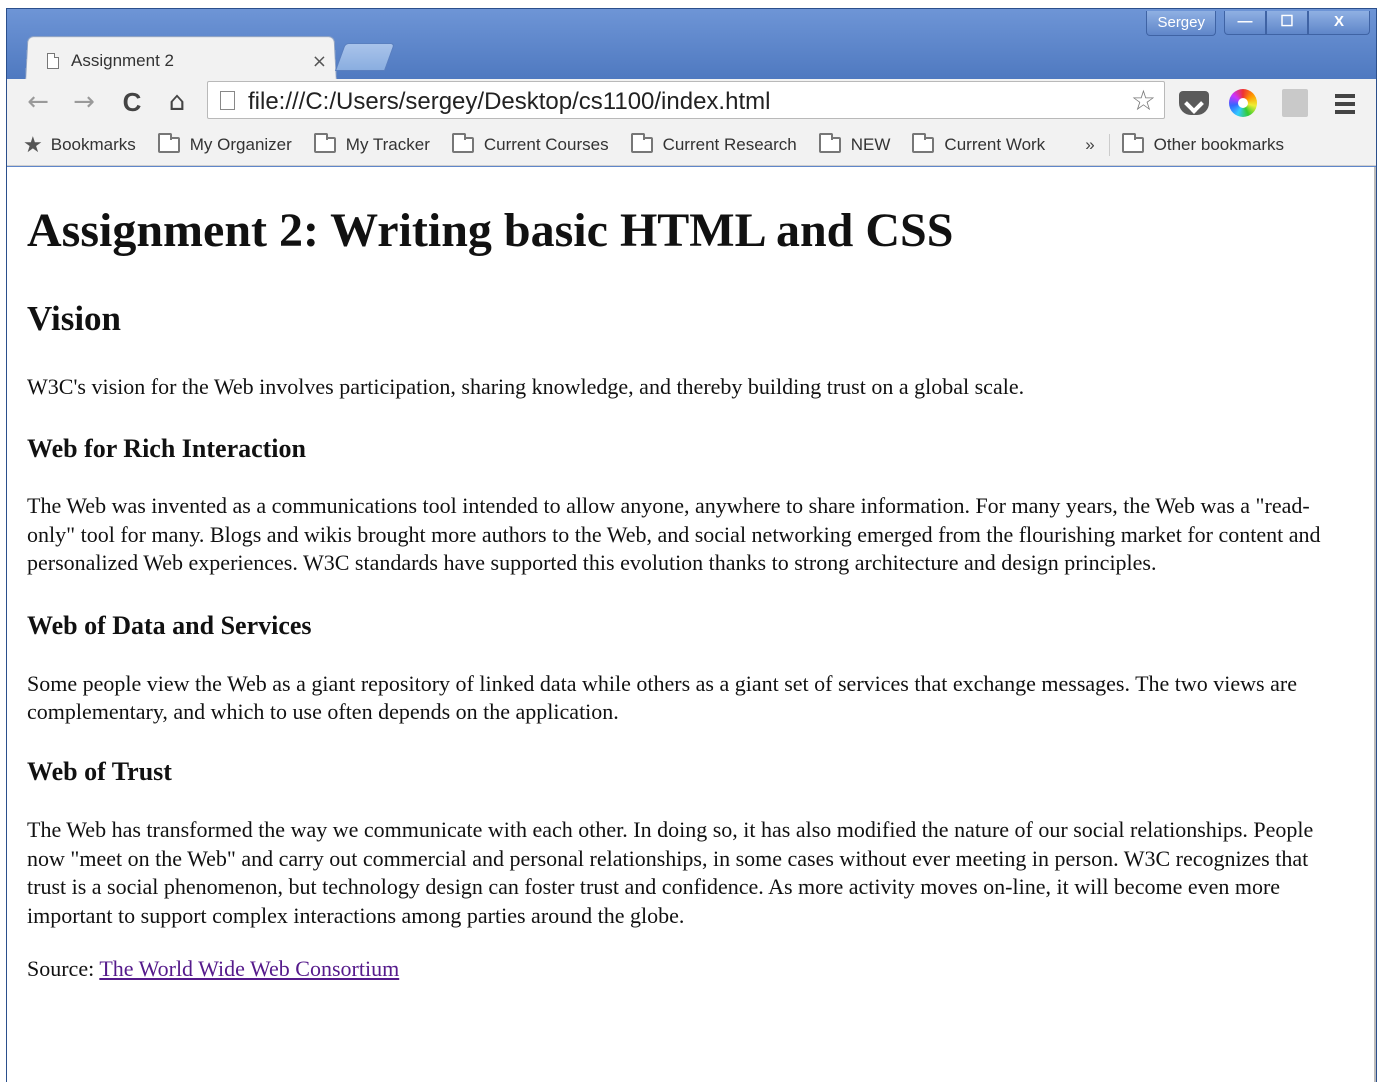  What do you see at coordinates (1345, 104) in the screenshot?
I see `menu-icon` at bounding box center [1345, 104].